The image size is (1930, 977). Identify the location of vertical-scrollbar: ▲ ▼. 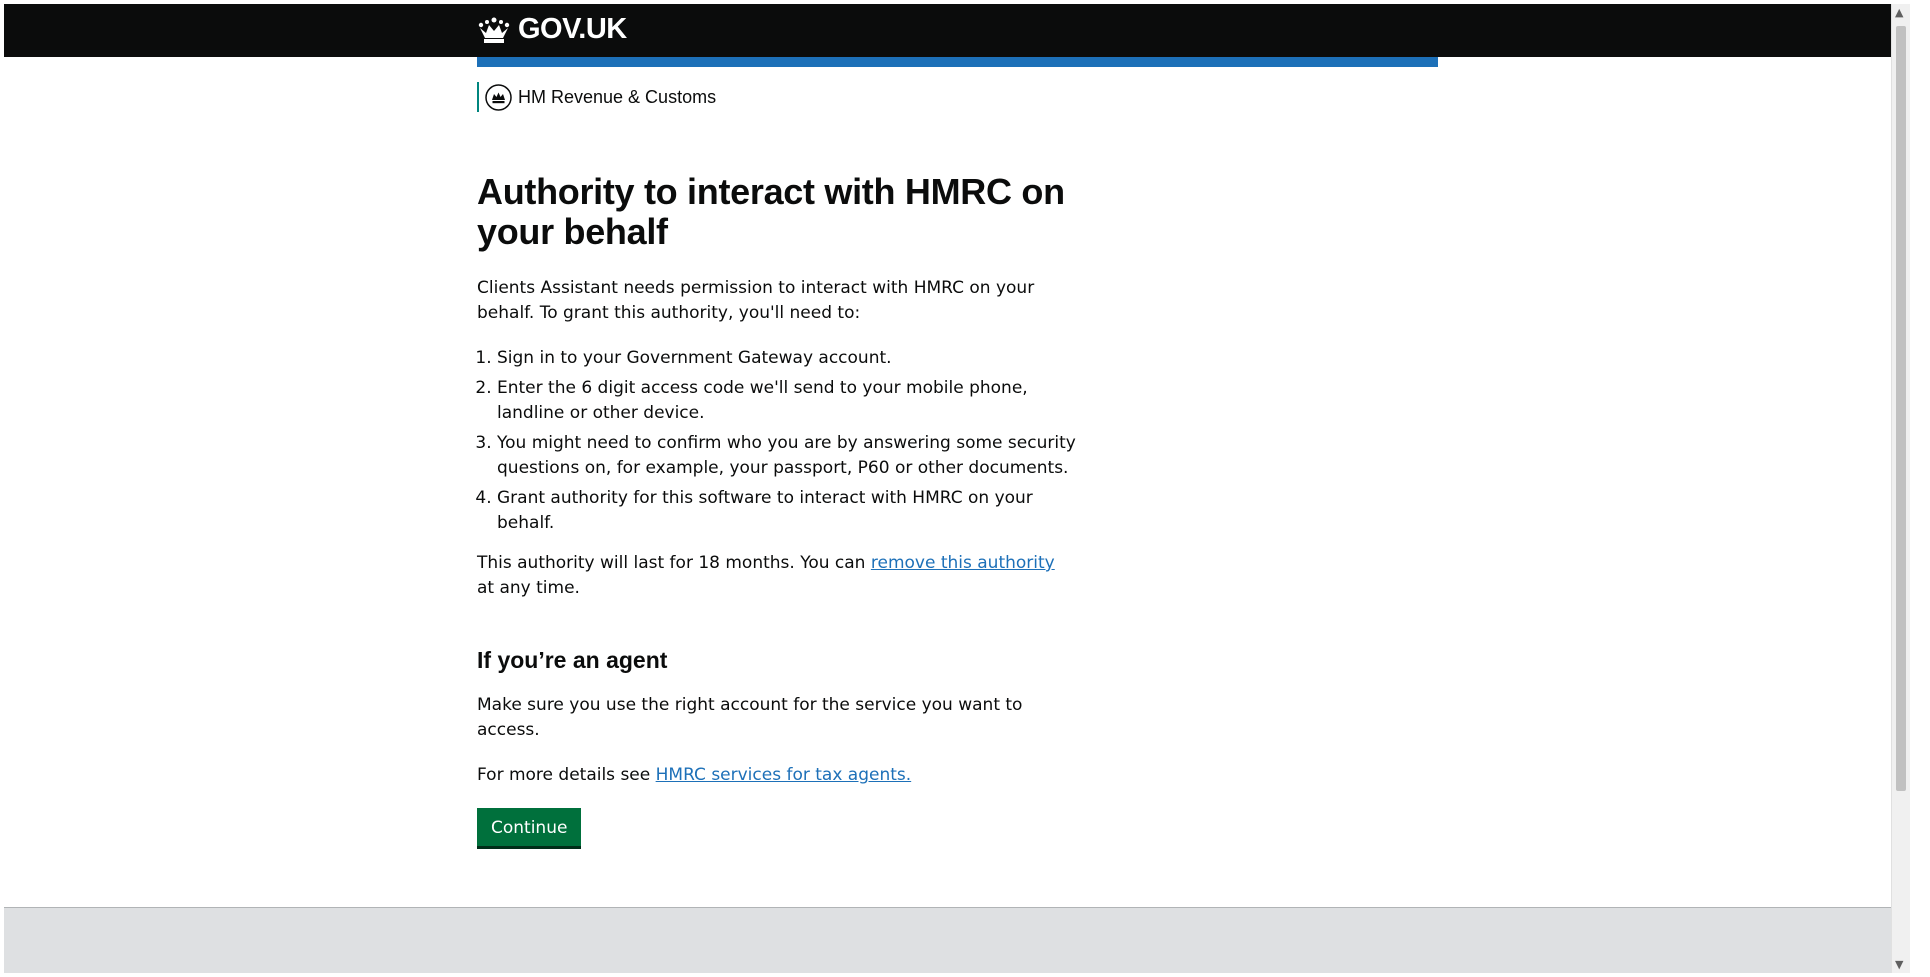
(1900, 488).